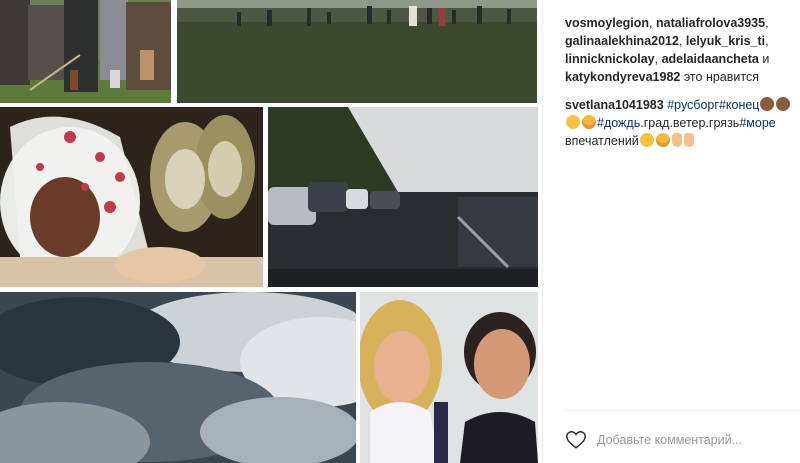 The width and height of the screenshot is (800, 463). Describe the element at coordinates (710, 59) in the screenshot. I see `liker-link: adelaidaancheta` at that location.